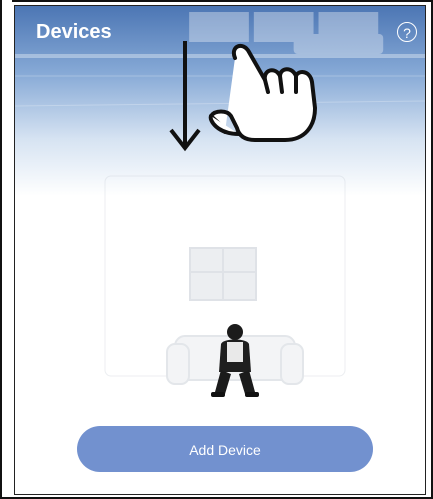 The image size is (433, 499). What do you see at coordinates (74, 32) in the screenshot?
I see `page-title: Devices` at bounding box center [74, 32].